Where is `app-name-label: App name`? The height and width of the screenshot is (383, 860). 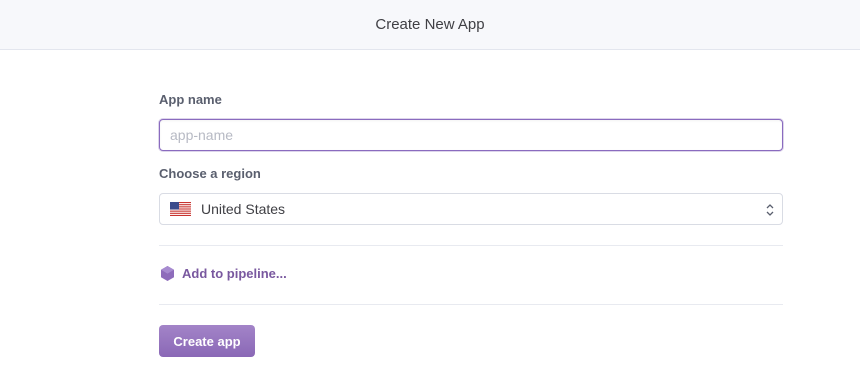
app-name-label: App name is located at coordinates (190, 99).